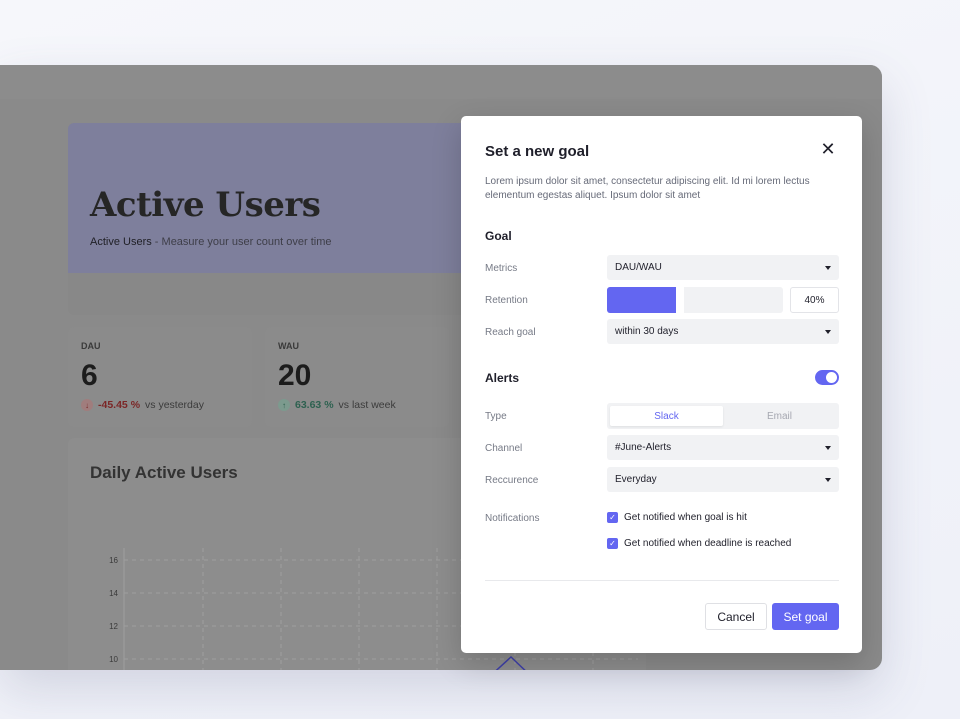  What do you see at coordinates (510, 332) in the screenshot?
I see `reach-goal-label: Reach goal` at bounding box center [510, 332].